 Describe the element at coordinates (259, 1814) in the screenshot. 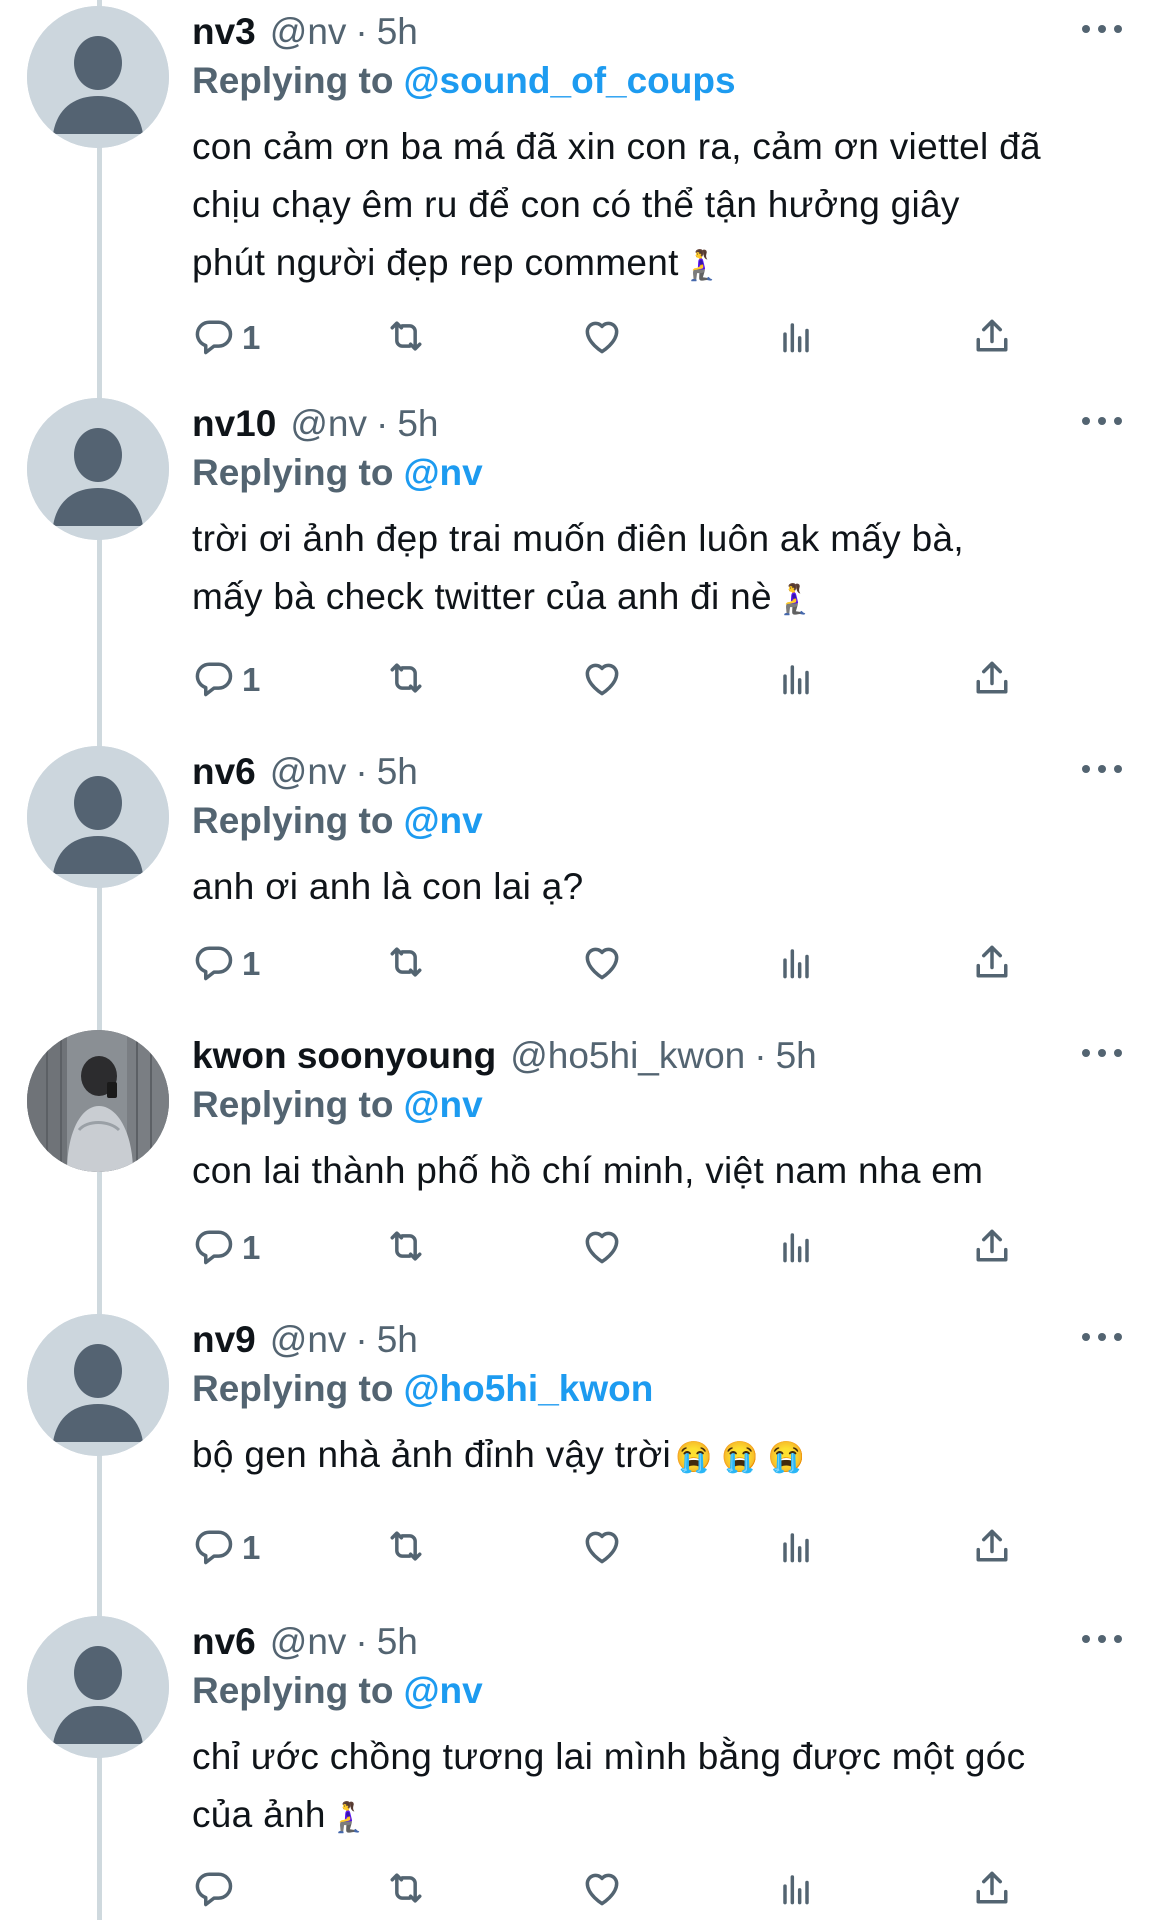

I see `tweet-text-line: của ảnh` at that location.